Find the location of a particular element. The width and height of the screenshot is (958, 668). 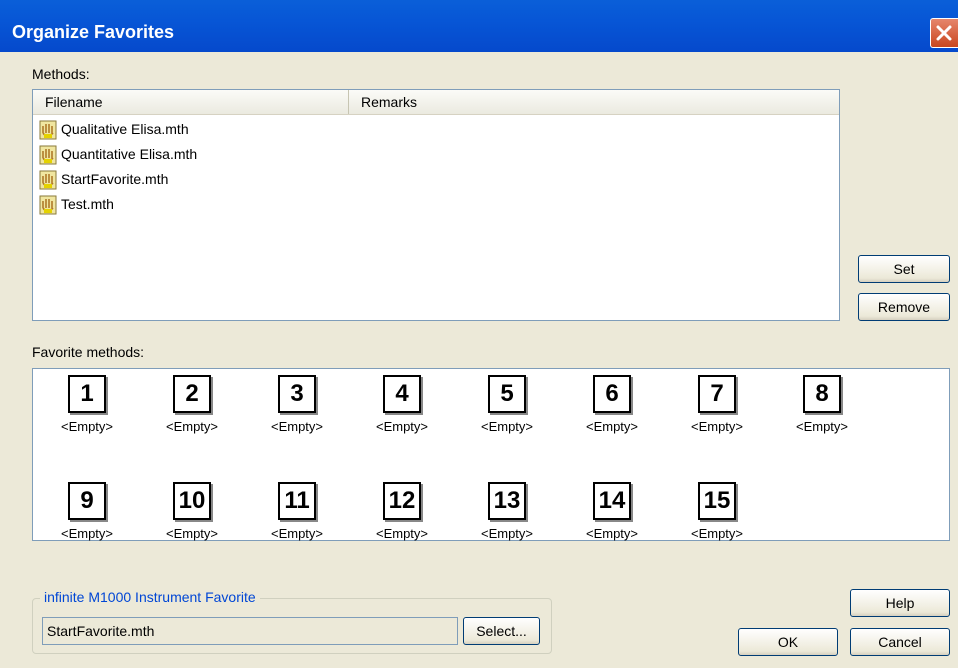

ok-button: OK is located at coordinates (788, 642).